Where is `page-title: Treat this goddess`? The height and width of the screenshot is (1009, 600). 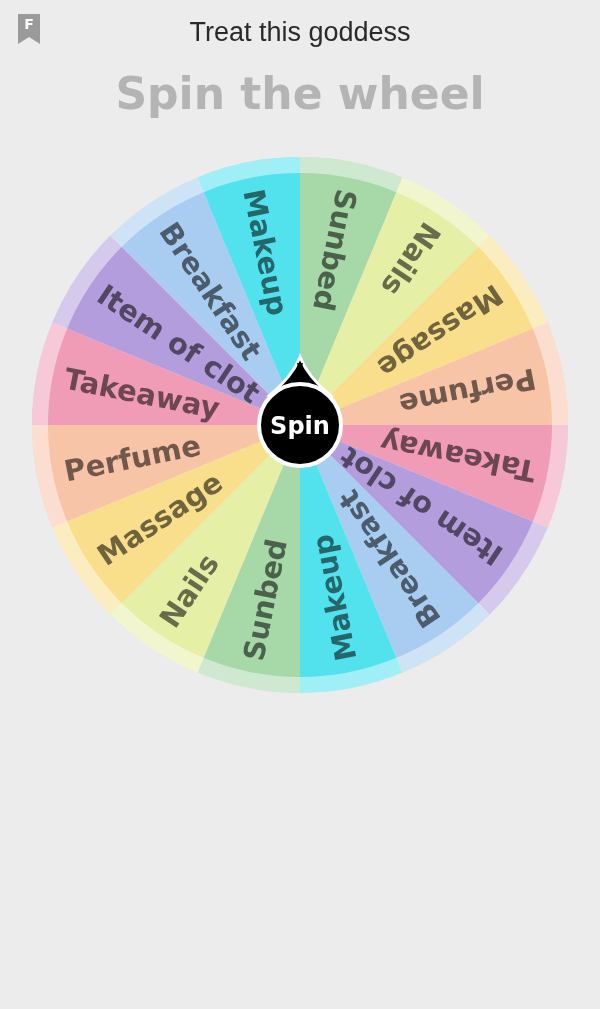 page-title: Treat this goddess is located at coordinates (300, 32).